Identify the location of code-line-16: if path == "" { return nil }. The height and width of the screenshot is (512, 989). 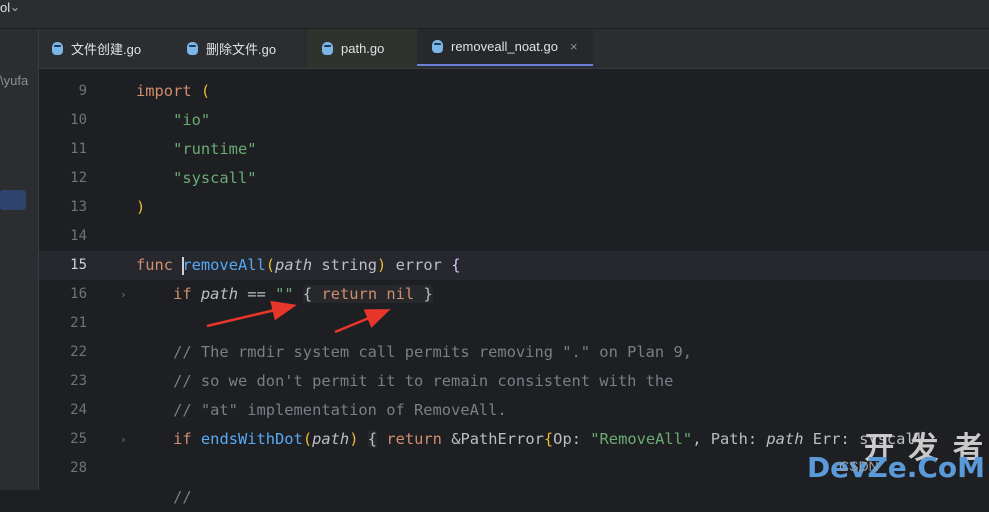
(303, 294).